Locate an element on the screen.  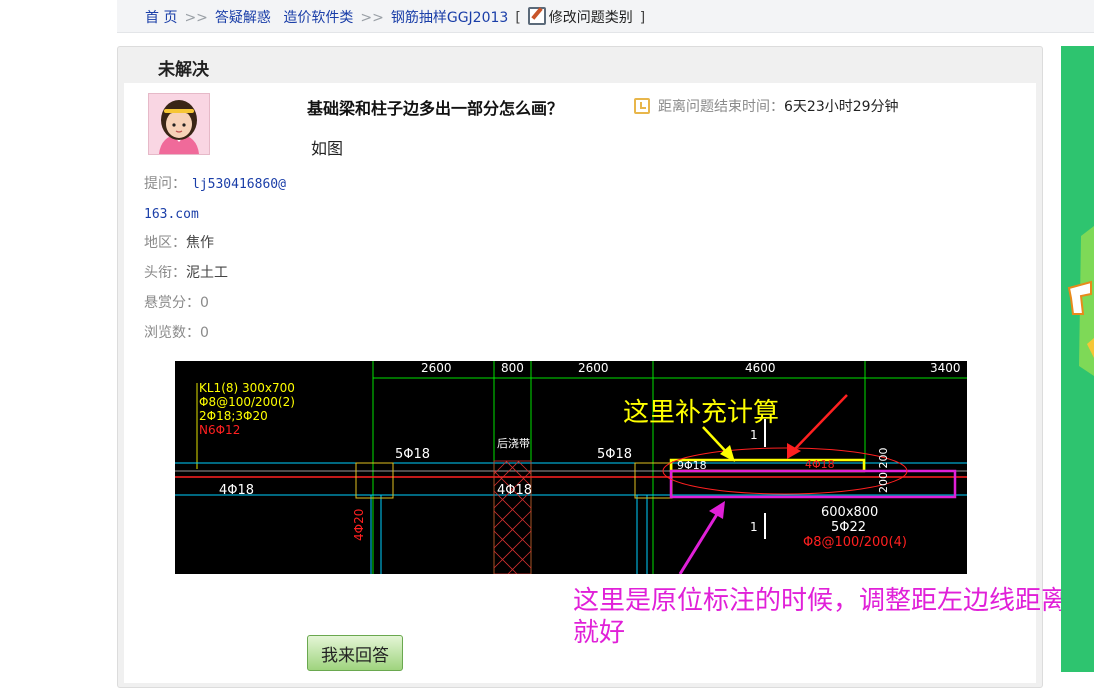
region-label: 地区： is located at coordinates (165, 243).